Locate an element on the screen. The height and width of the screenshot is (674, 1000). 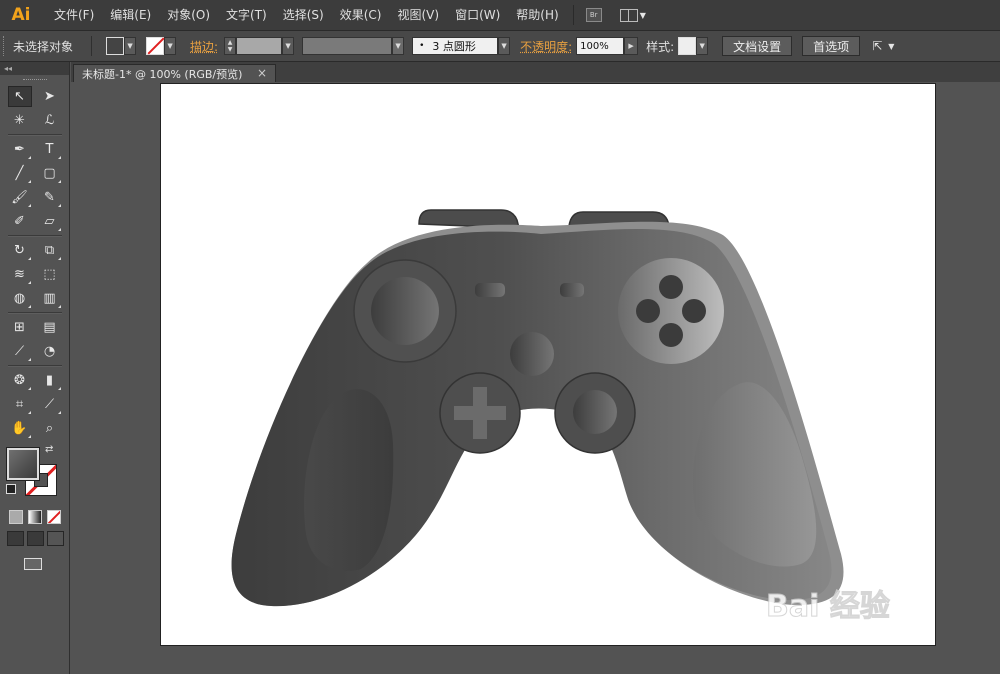
menu-help: 帮助(H) is located at coordinates (537, 15).